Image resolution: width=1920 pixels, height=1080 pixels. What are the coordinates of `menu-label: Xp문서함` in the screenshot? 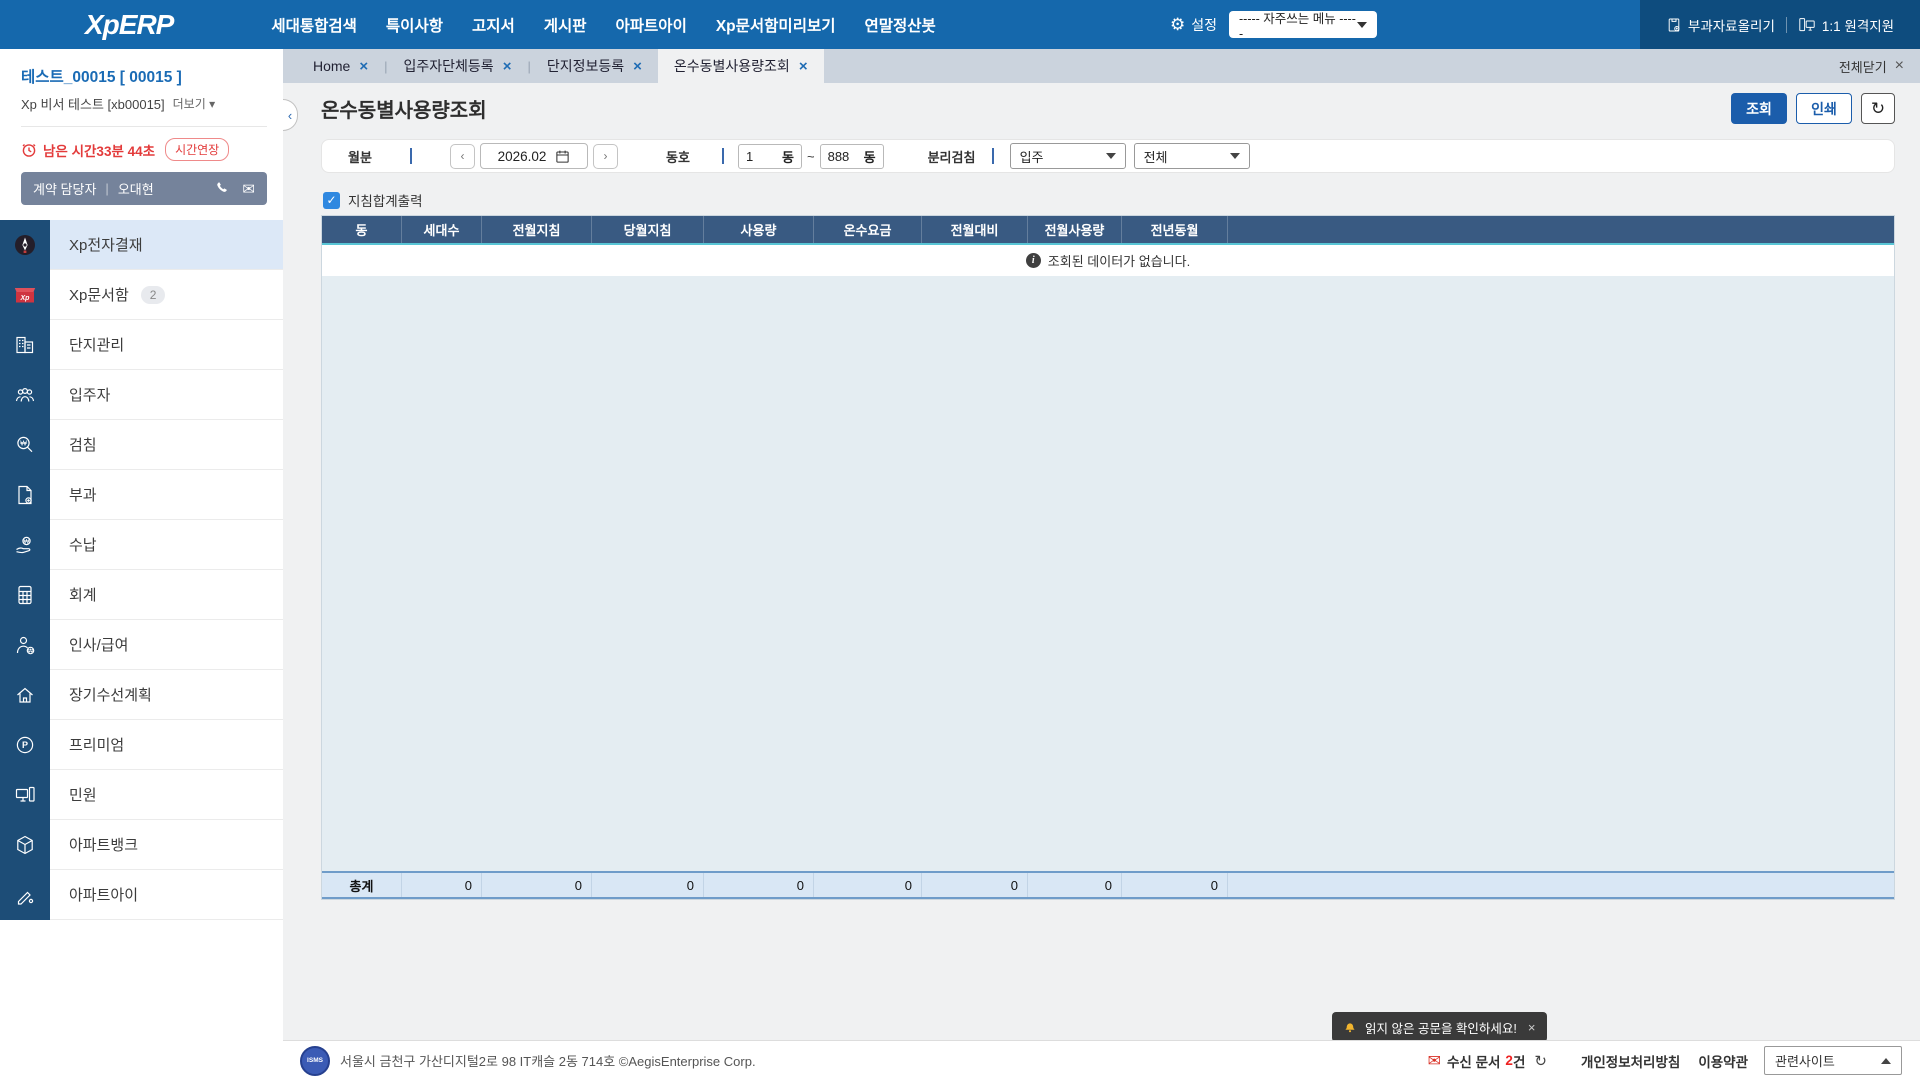 It's located at (99, 295).